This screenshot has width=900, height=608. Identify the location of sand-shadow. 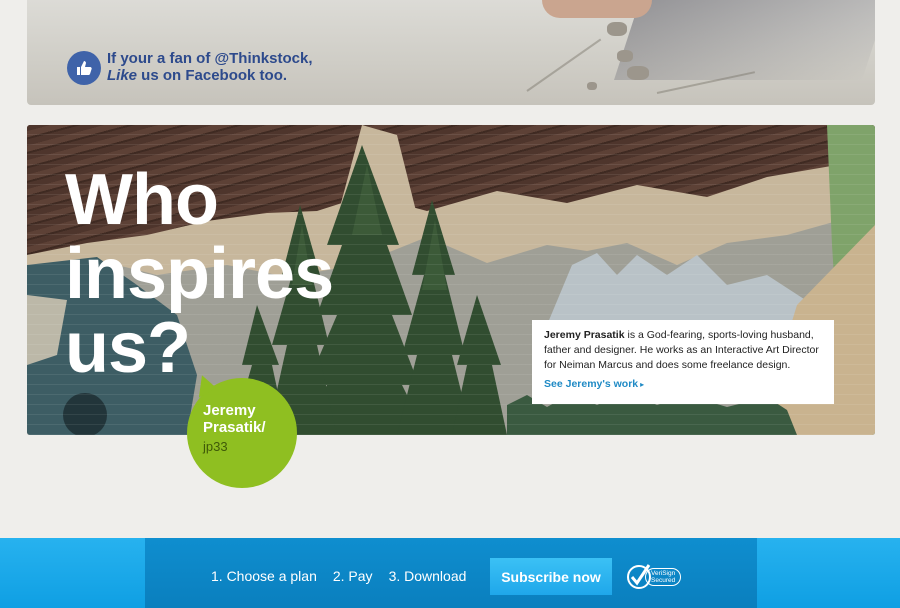
(744, 40).